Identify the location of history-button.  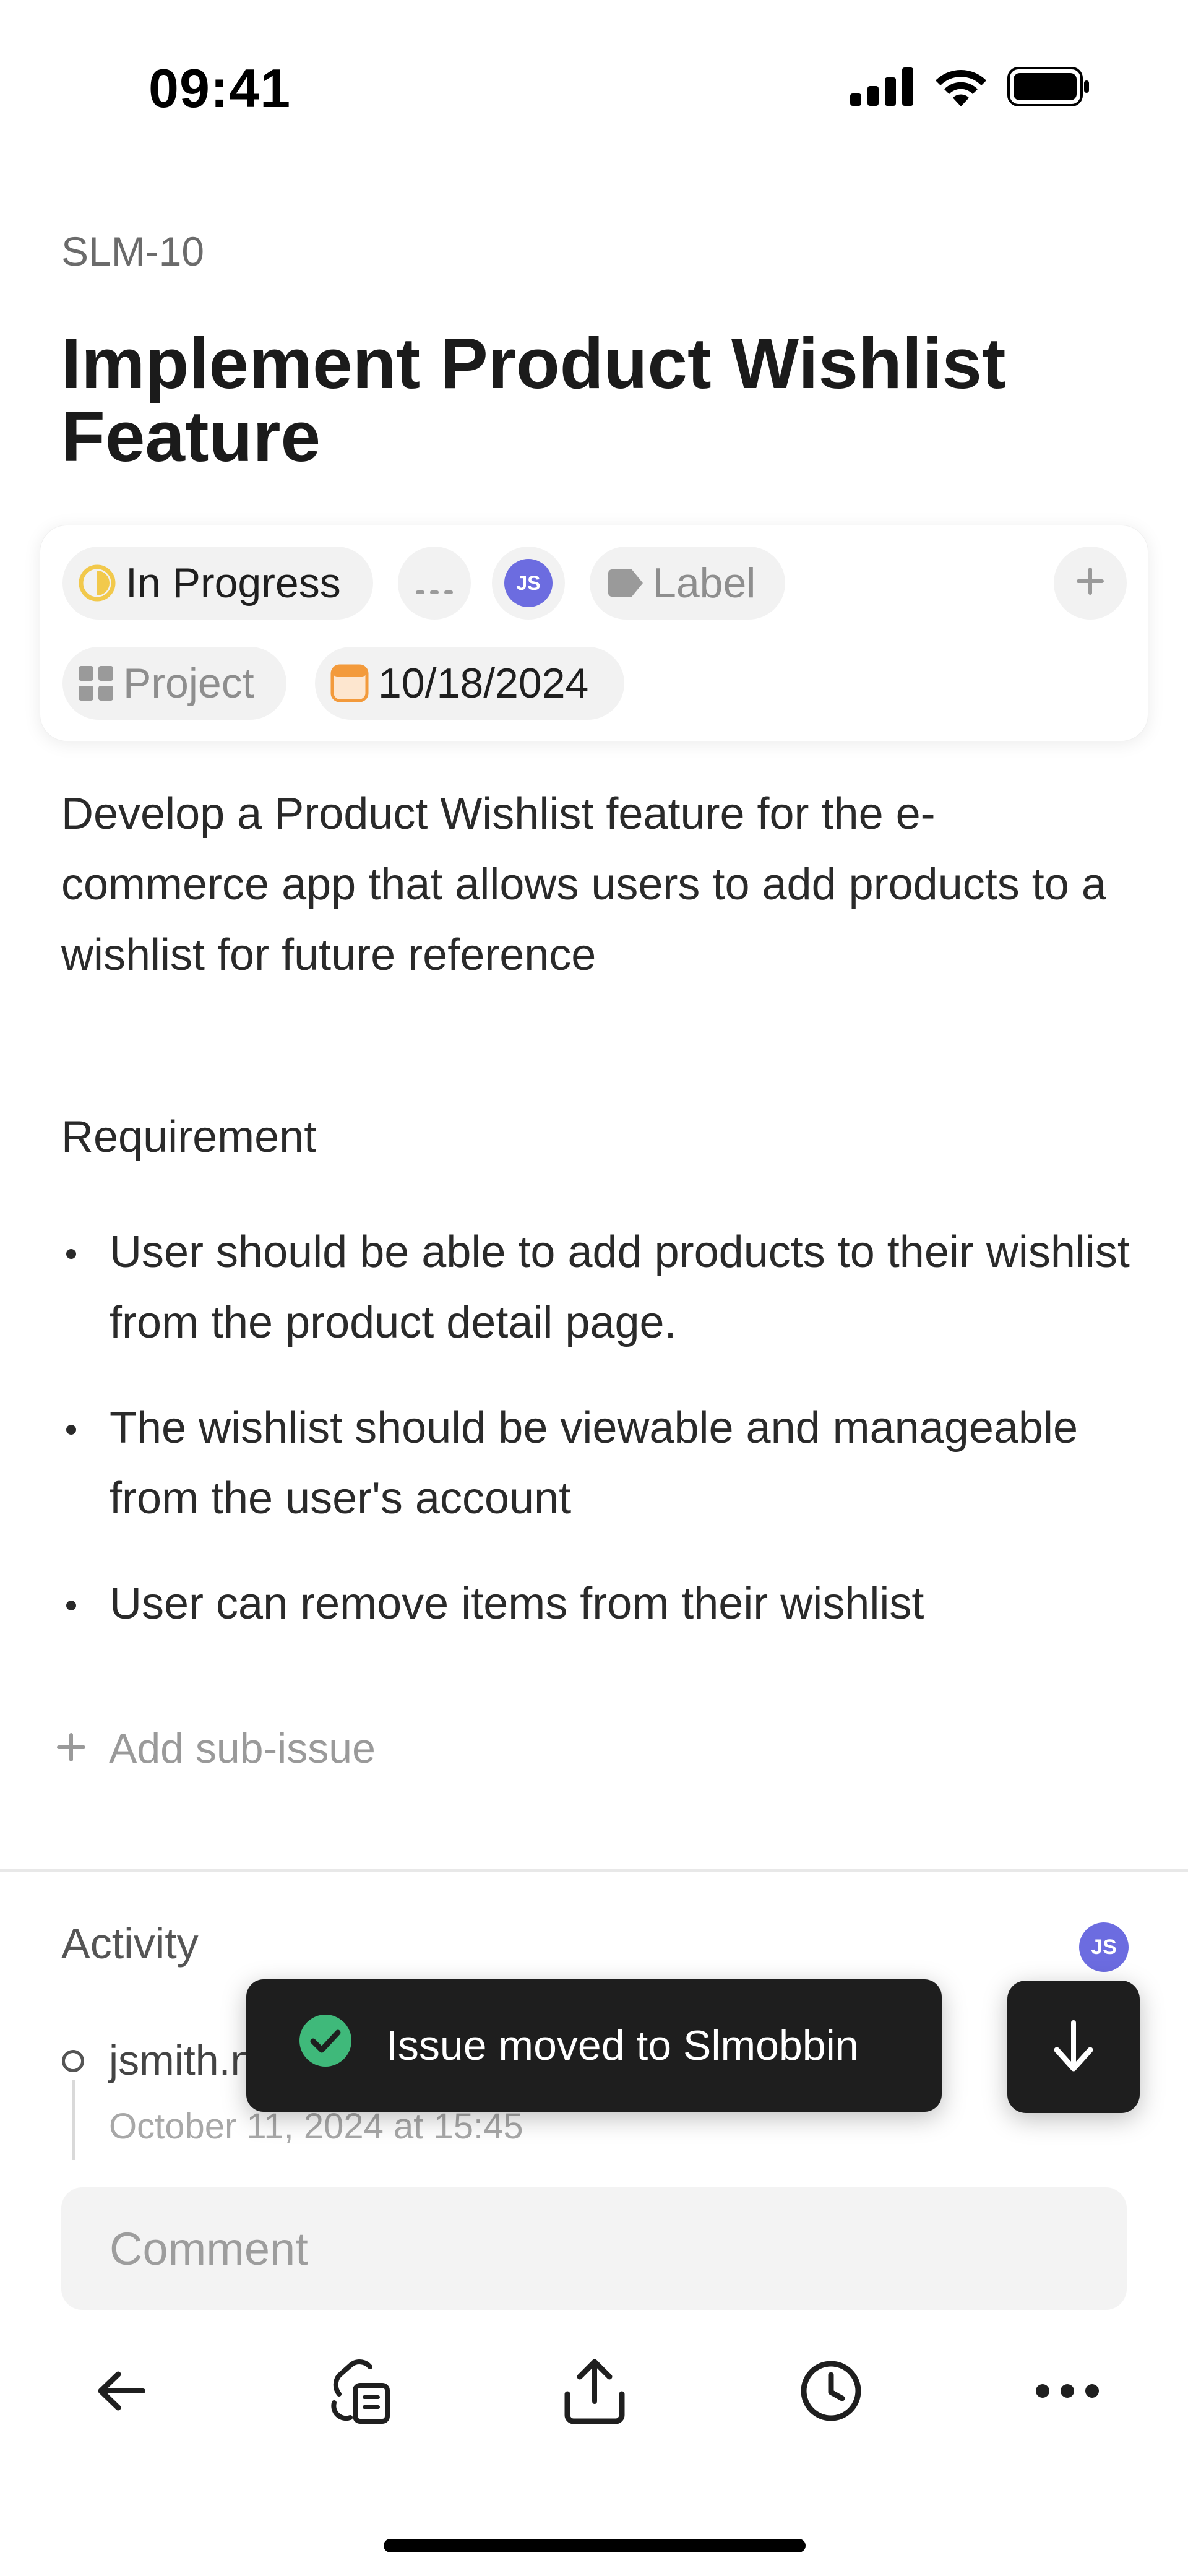
(831, 2392).